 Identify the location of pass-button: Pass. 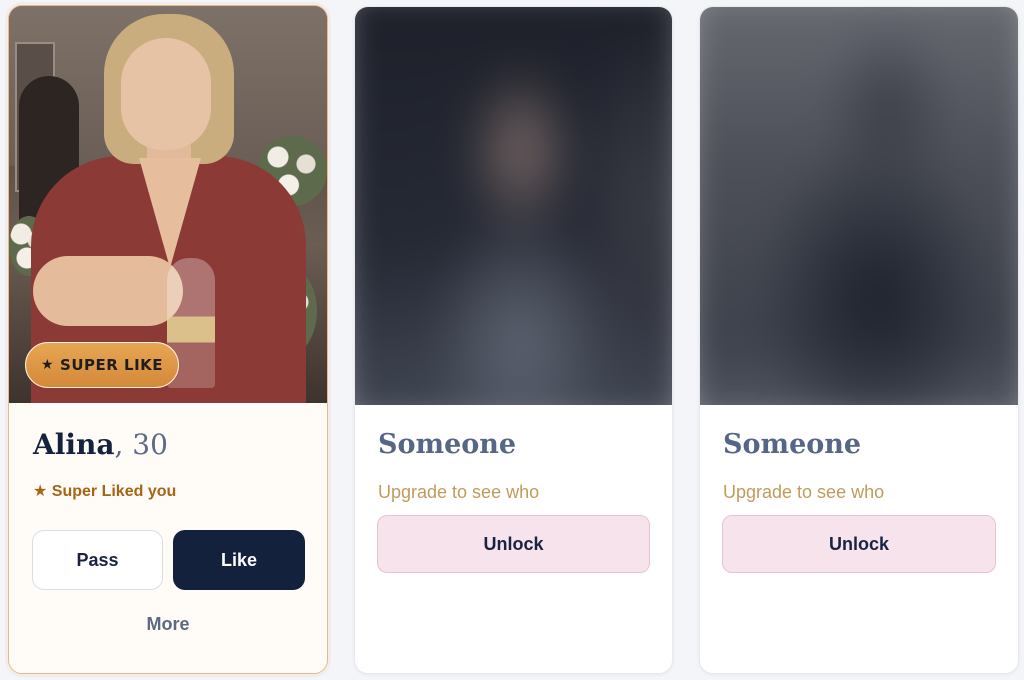
(97, 560).